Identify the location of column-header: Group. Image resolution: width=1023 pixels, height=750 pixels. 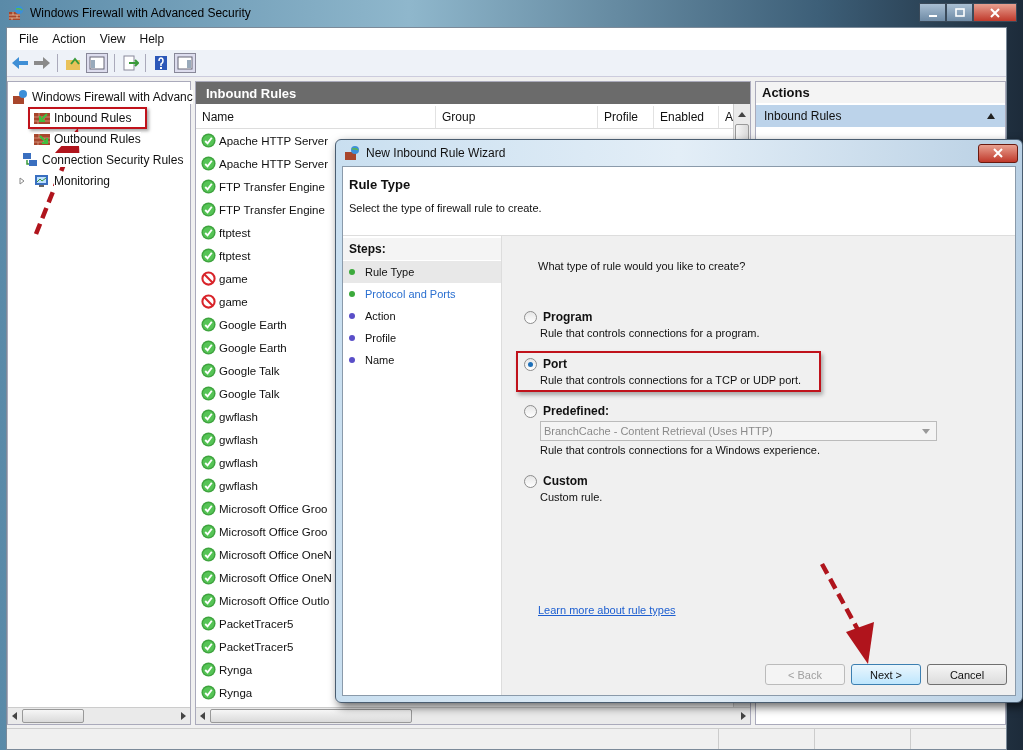
(517, 117).